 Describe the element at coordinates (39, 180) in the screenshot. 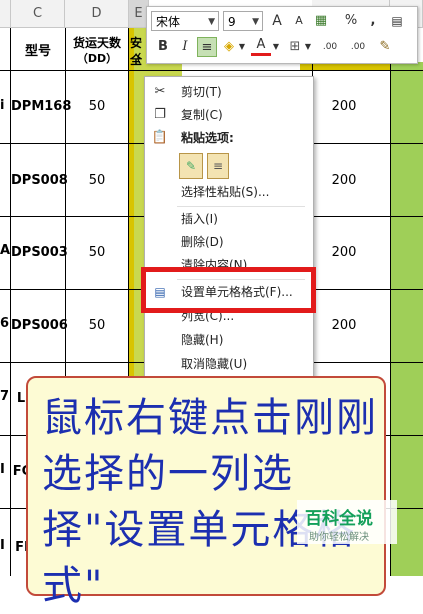

I see `cell-model: DPS008` at that location.